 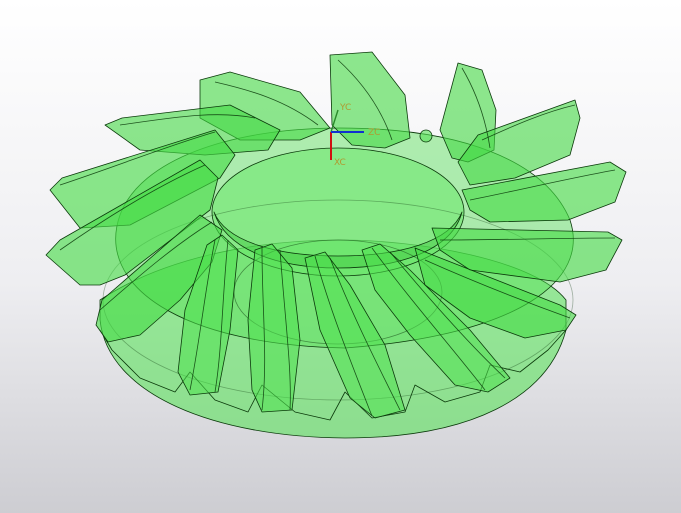 What do you see at coordinates (374, 133) in the screenshot?
I see `wcs-z-label: ZC` at bounding box center [374, 133].